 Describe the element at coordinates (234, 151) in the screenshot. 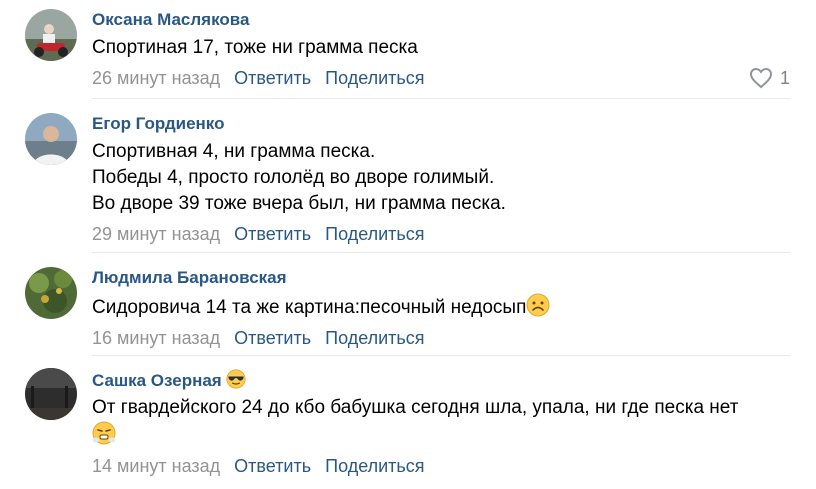

I see `comment-text-line: Спортивная 4, ни грамма песка.` at that location.